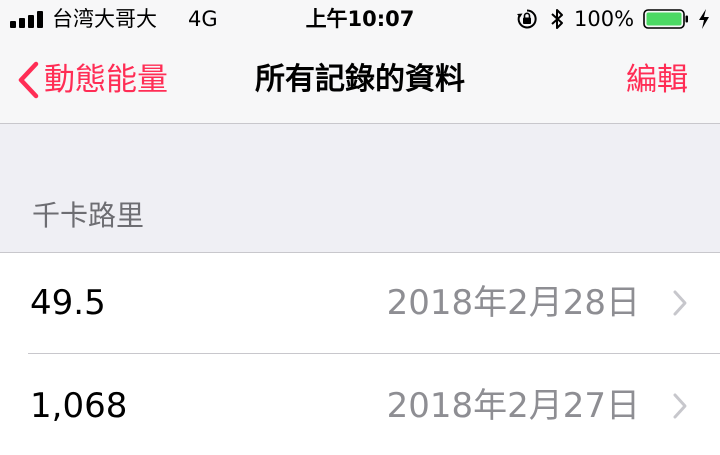 Image resolution: width=720 pixels, height=455 pixels. What do you see at coordinates (88, 215) in the screenshot?
I see `section-header: 千卡路里` at bounding box center [88, 215].